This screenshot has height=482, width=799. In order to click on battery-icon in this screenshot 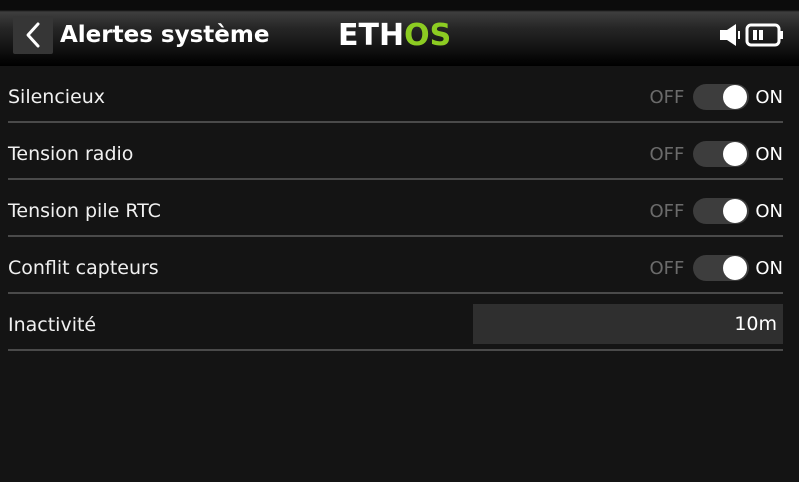, I will do `click(765, 35)`.